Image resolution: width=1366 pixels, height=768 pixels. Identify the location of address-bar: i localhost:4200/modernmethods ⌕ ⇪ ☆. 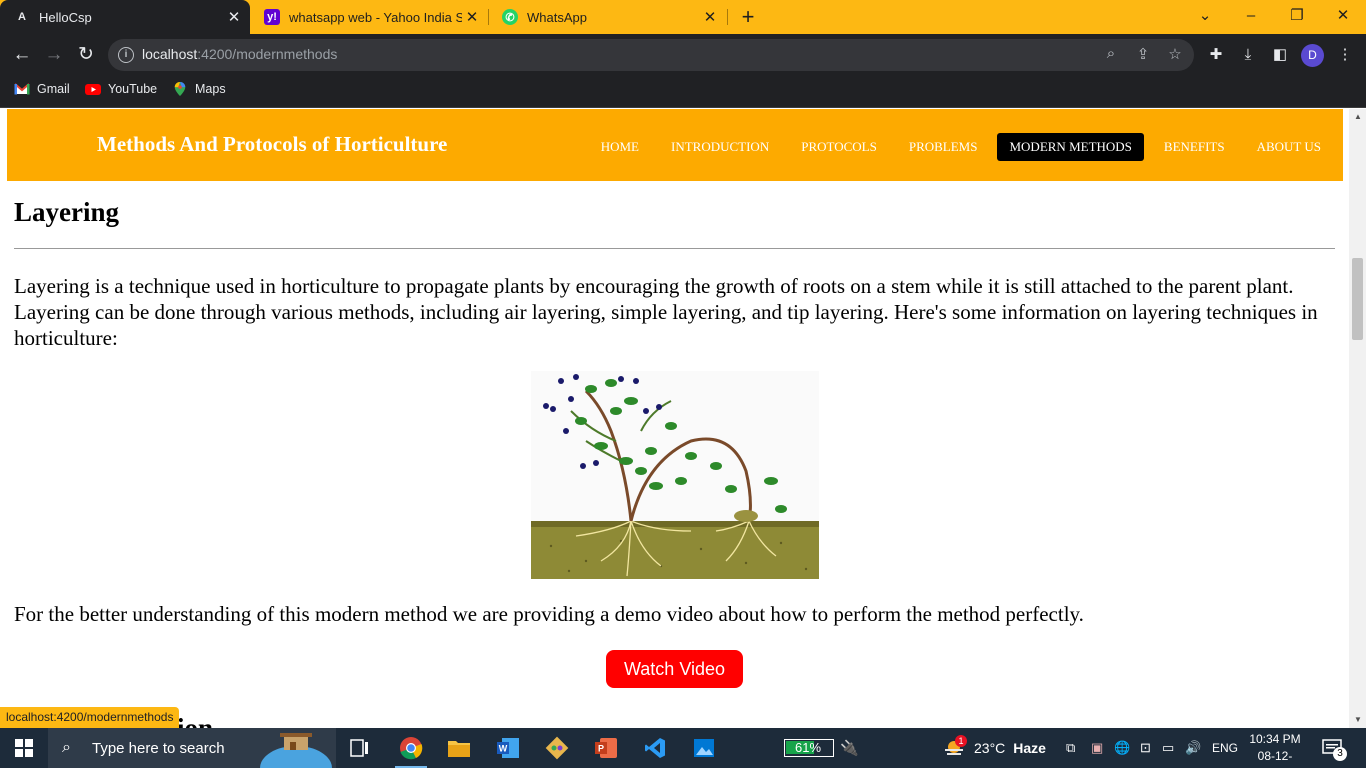
(651, 55).